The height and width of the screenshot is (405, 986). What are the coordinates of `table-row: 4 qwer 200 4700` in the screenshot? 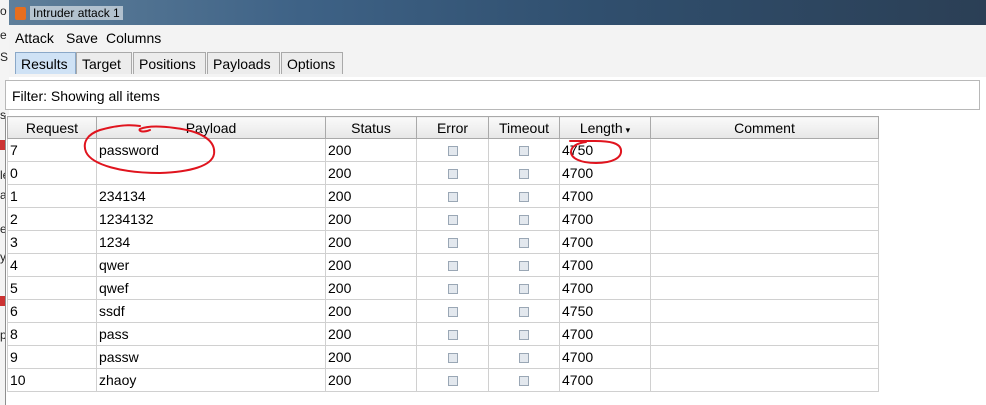 It's located at (443, 265).